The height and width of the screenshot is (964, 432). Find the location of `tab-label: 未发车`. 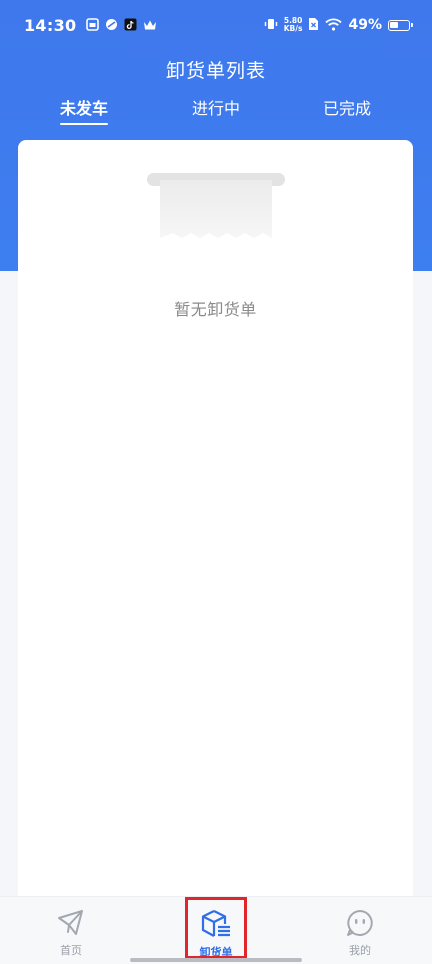

tab-label: 未发车 is located at coordinates (84, 108).